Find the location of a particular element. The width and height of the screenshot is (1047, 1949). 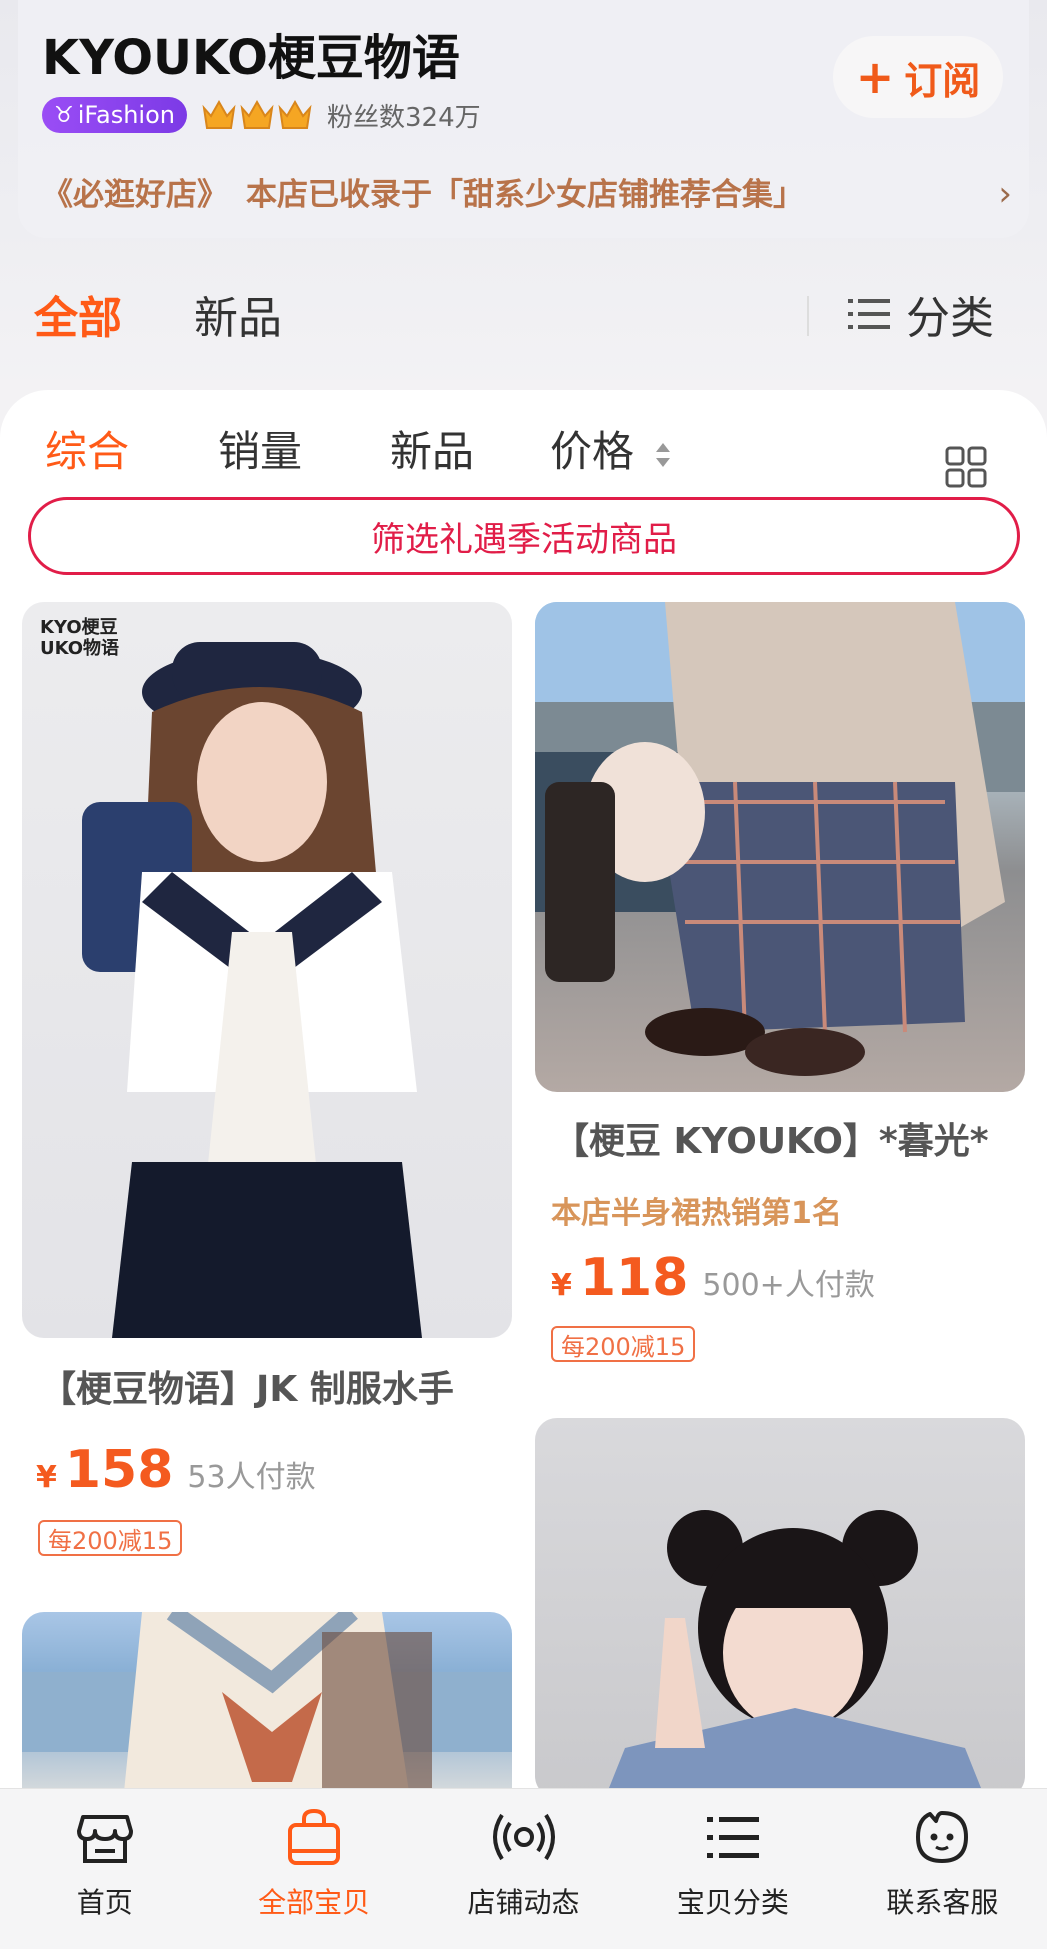

category-label: 分类 is located at coordinates (950, 318).